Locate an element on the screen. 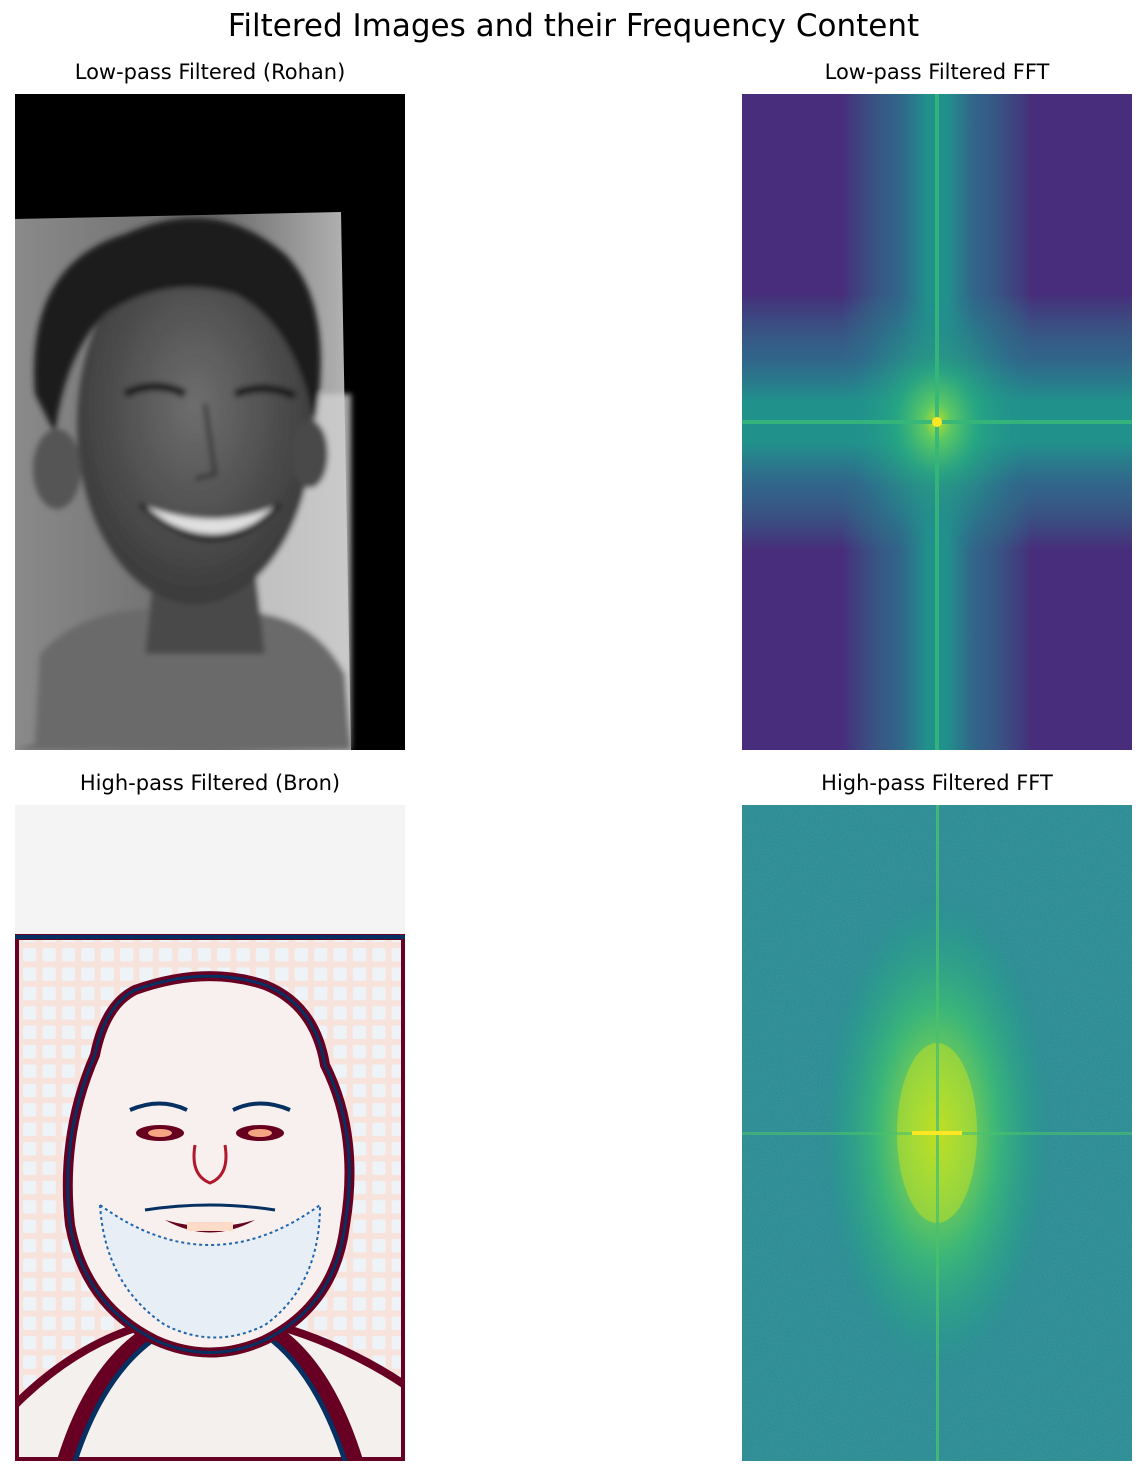 Image resolution: width=1147 pixels, height=1477 pixels. panel-title-low-pass-fft: Low-pass Filtered FFT is located at coordinates (937, 72).